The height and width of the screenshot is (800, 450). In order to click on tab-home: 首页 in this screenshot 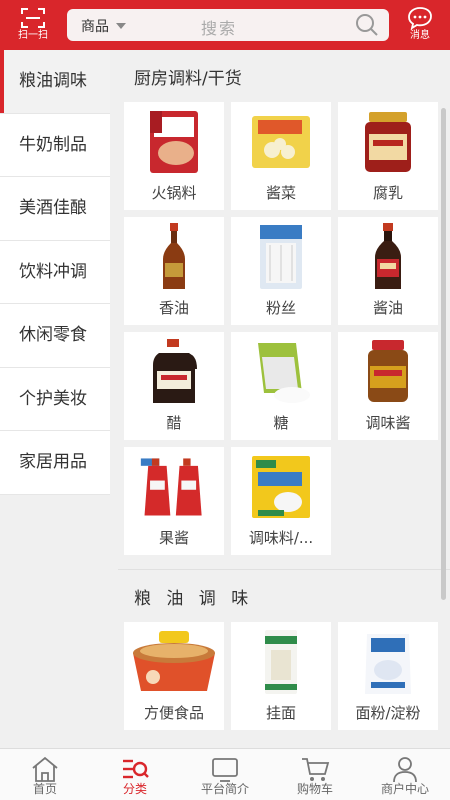, I will do `click(45, 774)`.